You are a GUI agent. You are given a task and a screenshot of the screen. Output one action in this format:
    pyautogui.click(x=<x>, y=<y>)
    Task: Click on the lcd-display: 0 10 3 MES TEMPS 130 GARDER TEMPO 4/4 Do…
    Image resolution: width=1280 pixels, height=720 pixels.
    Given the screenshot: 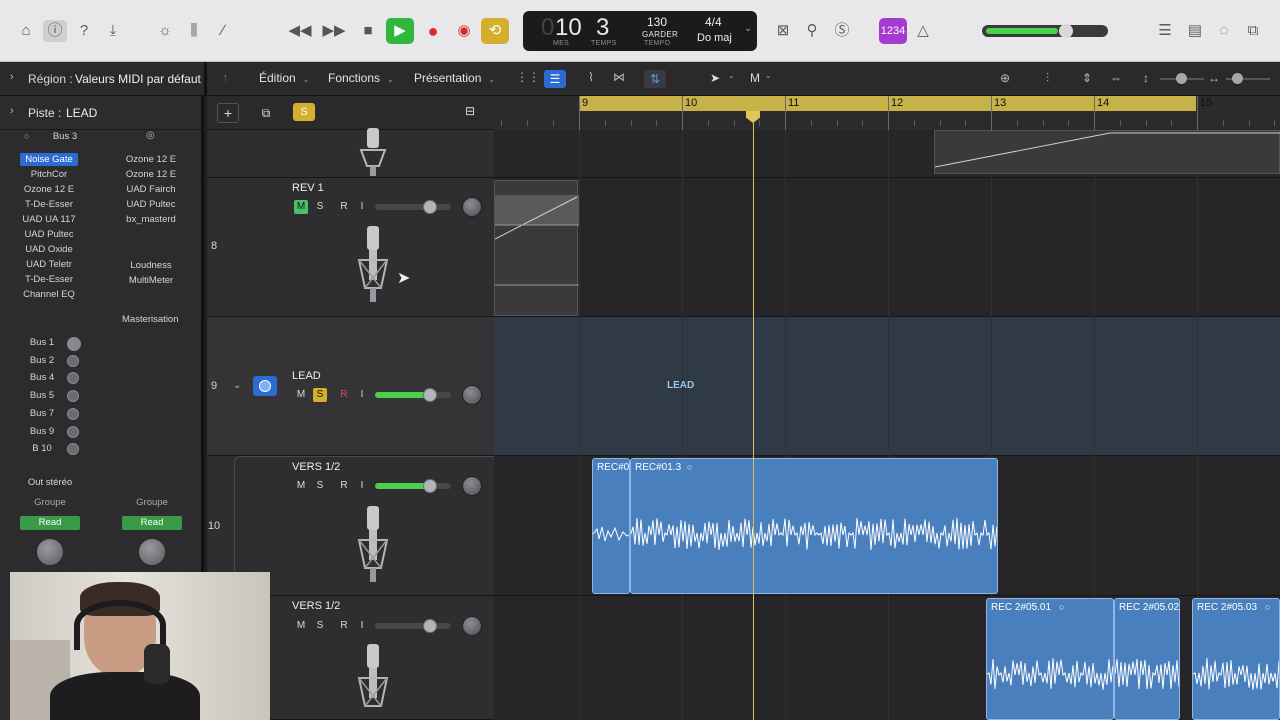 What is the action you would take?
    pyautogui.click(x=640, y=31)
    